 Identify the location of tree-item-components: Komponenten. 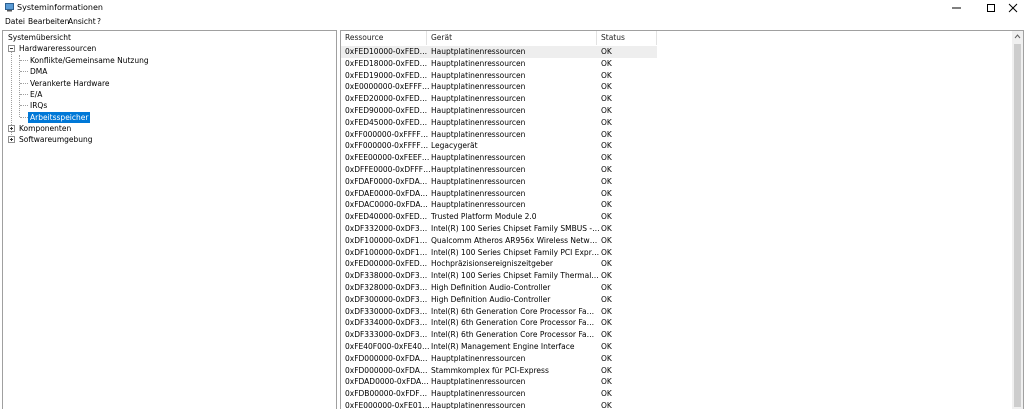
(45, 128).